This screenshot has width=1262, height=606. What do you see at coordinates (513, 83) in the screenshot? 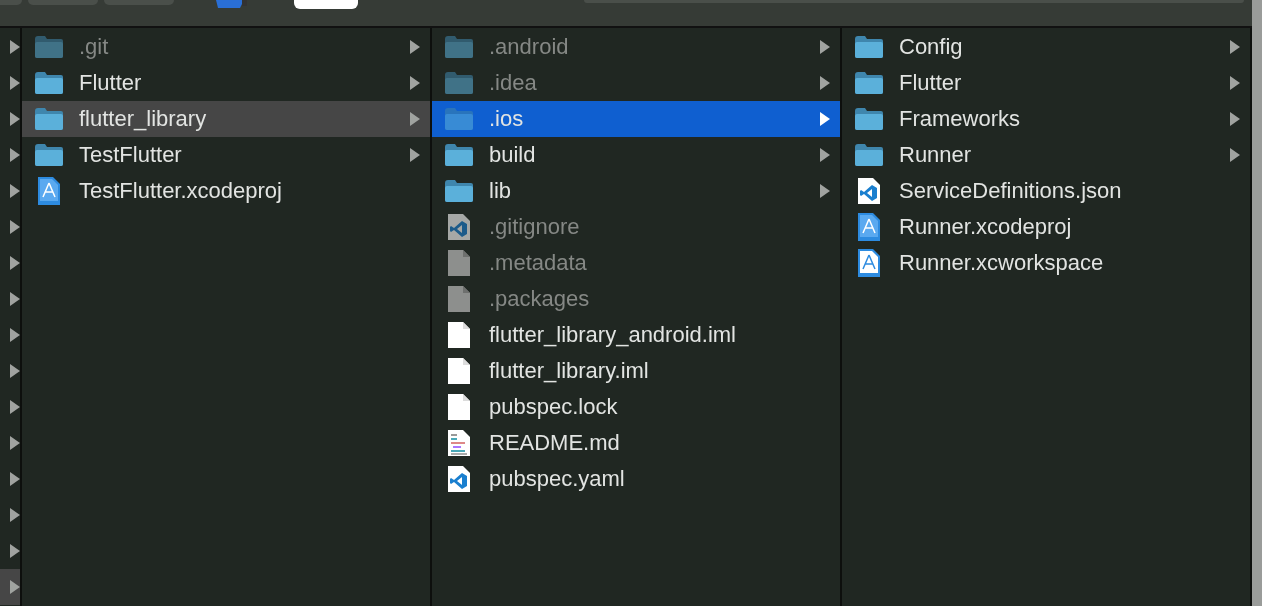
I see `file-name: .idea` at bounding box center [513, 83].